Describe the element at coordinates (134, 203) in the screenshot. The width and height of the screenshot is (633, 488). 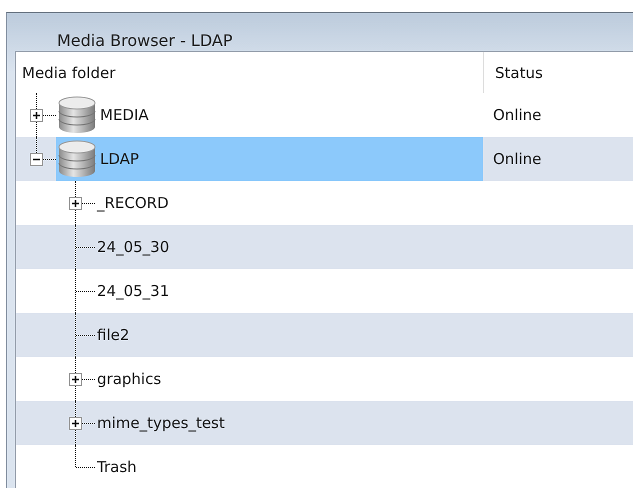
I see `tree-item: _RECORD` at that location.